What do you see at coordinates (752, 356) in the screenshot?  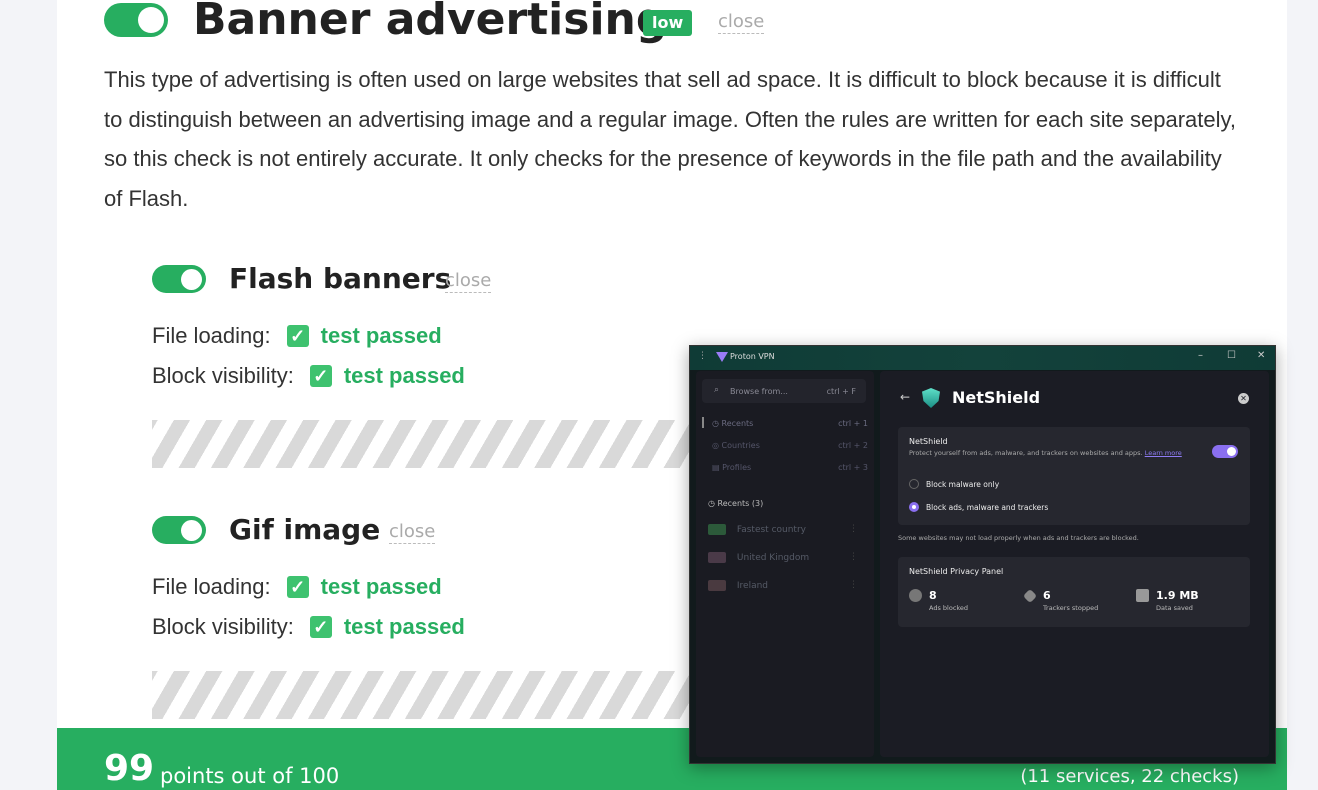 I see `vpn-app-title: Proton VPN` at bounding box center [752, 356].